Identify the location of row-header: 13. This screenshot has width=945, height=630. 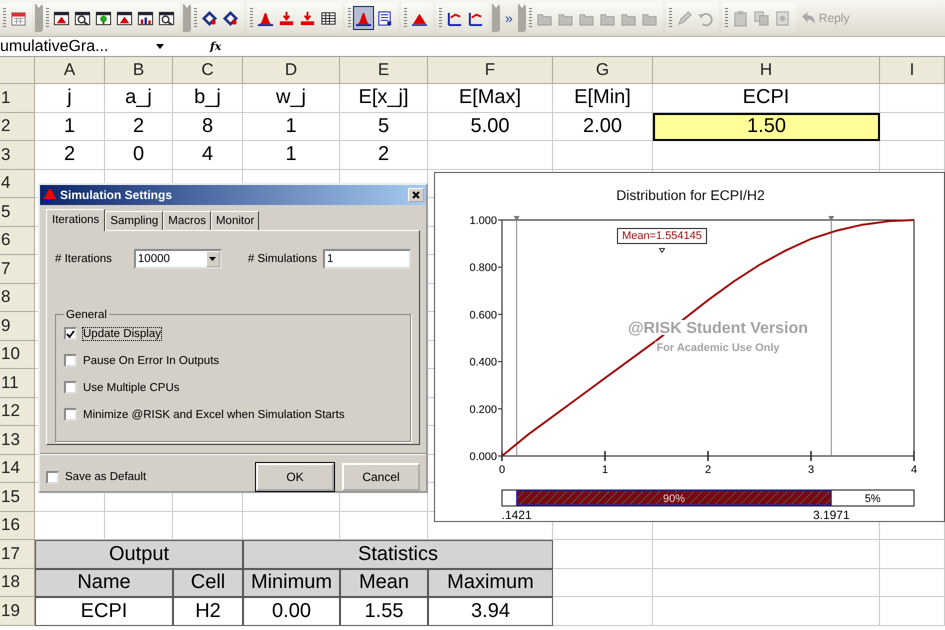
(17, 440).